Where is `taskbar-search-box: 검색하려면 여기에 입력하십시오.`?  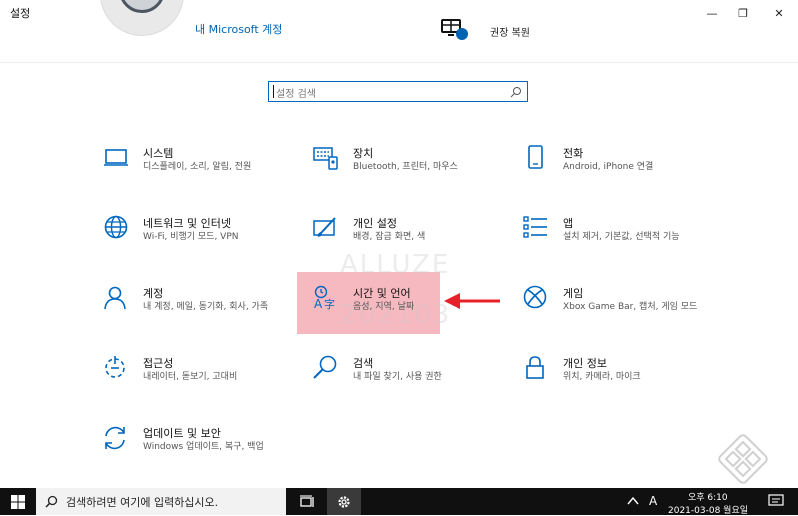
taskbar-search-box: 검색하려면 여기에 입력하십시오. is located at coordinates (161, 501).